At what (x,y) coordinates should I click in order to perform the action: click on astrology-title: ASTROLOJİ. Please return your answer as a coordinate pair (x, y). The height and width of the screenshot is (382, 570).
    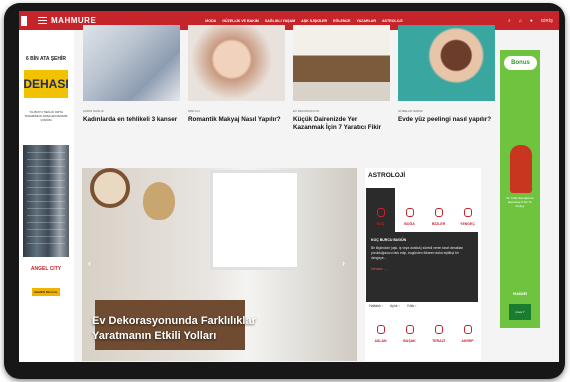
    Looking at the image, I should click on (387, 175).